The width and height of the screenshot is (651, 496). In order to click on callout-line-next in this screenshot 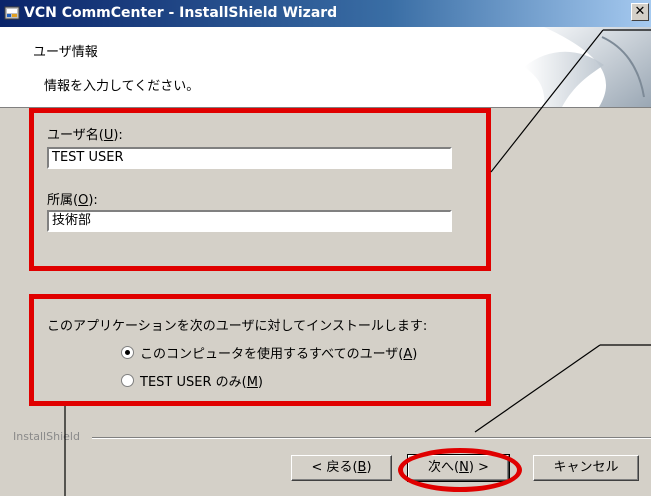, I will do `click(537, 388)`.